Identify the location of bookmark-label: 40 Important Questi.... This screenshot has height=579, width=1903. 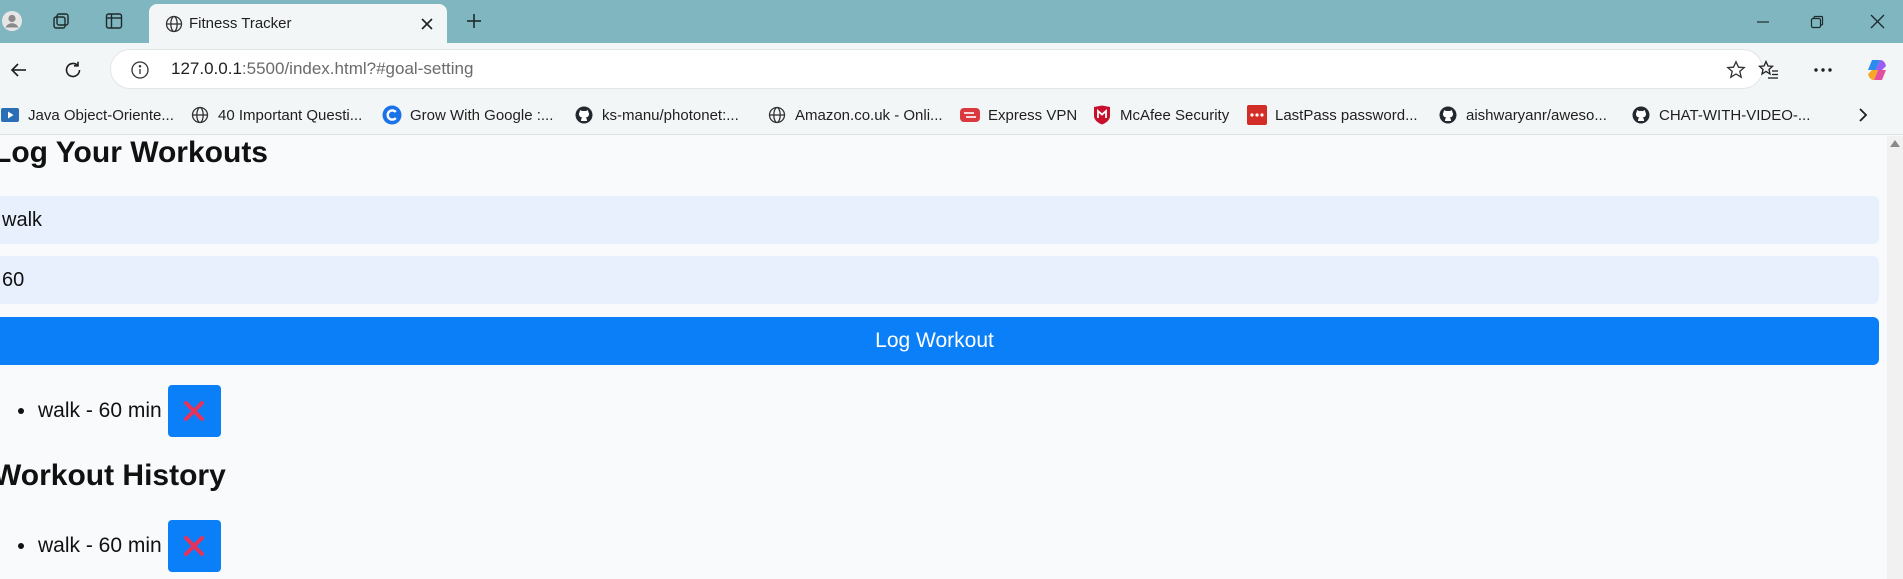
(290, 115).